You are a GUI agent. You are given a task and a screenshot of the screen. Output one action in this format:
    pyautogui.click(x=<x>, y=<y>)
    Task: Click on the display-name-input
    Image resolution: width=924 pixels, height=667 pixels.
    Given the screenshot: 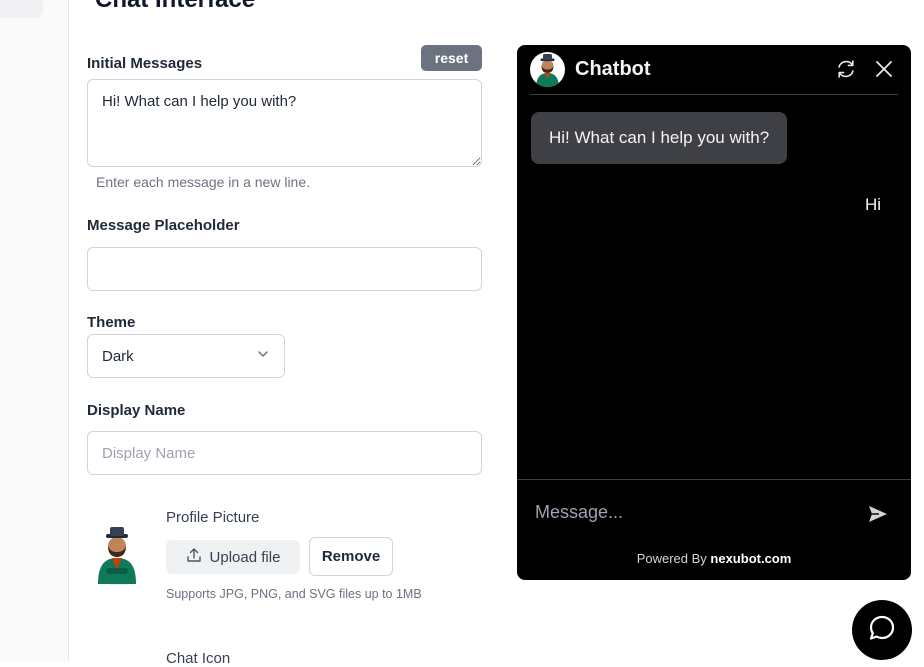 What is the action you would take?
    pyautogui.click(x=284, y=453)
    